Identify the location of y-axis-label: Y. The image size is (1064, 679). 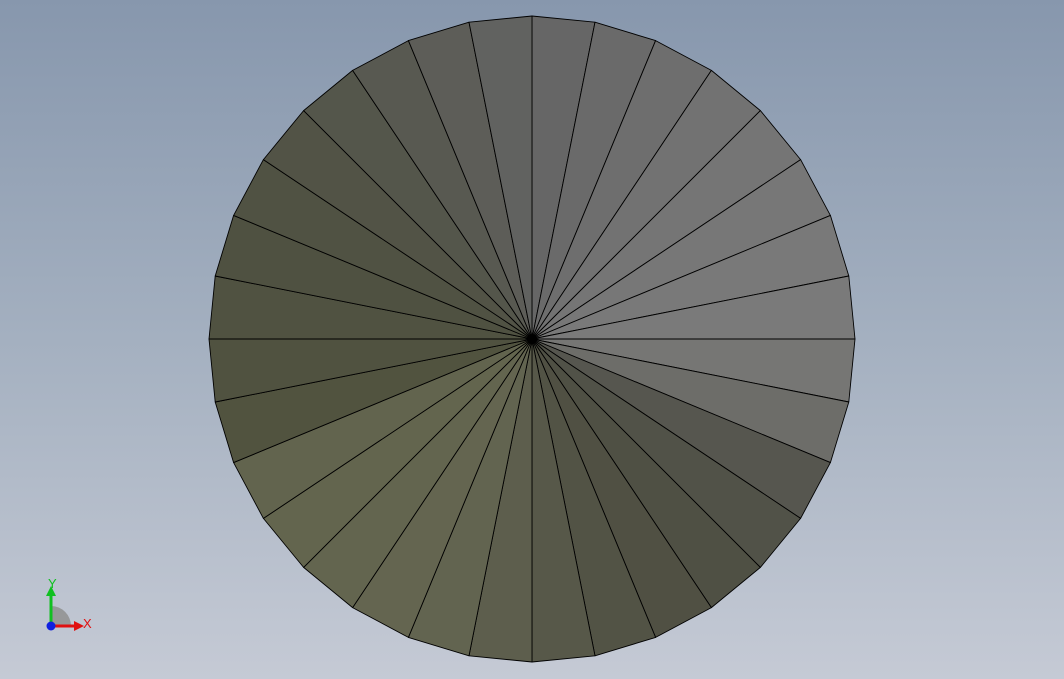
(52, 584).